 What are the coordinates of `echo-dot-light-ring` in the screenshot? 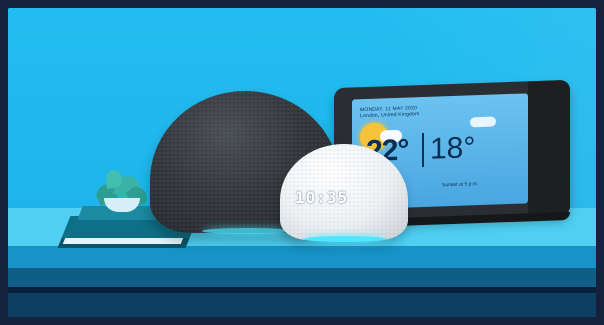 It's located at (345, 239).